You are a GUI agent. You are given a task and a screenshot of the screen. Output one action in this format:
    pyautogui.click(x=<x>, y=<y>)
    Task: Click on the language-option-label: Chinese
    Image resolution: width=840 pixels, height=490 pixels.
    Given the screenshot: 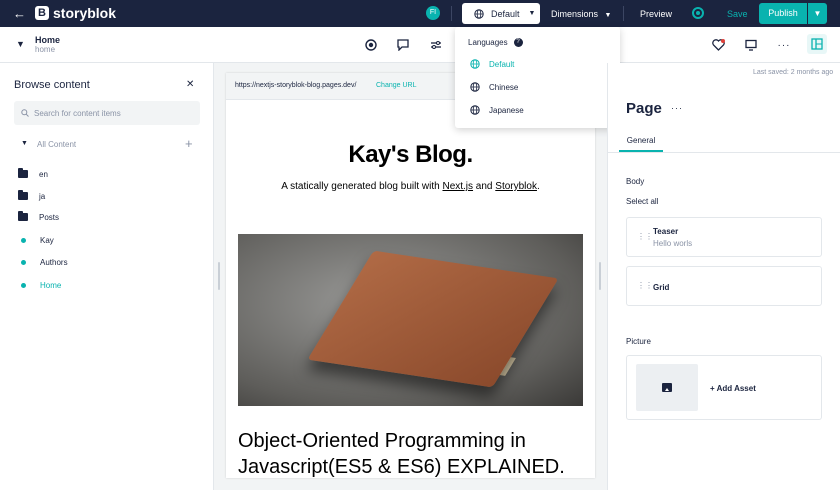 What is the action you would take?
    pyautogui.click(x=504, y=87)
    